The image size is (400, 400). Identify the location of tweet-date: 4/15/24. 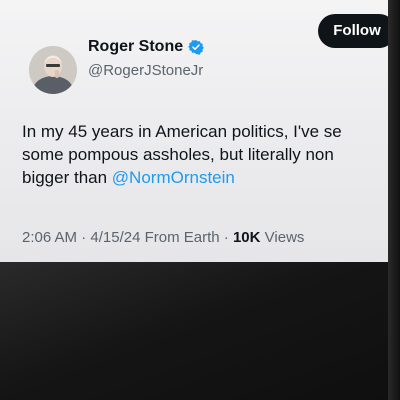
(115, 237).